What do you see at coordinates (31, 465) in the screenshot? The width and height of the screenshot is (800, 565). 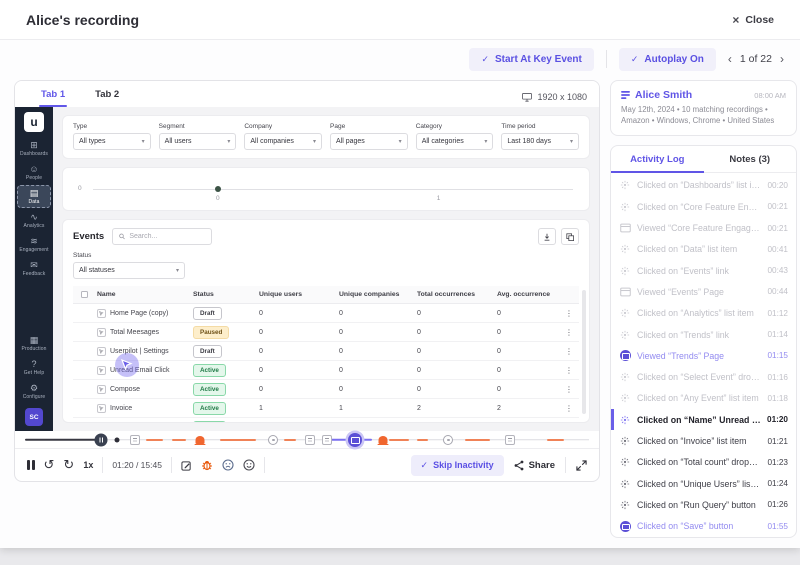 I see `pause-button` at bounding box center [31, 465].